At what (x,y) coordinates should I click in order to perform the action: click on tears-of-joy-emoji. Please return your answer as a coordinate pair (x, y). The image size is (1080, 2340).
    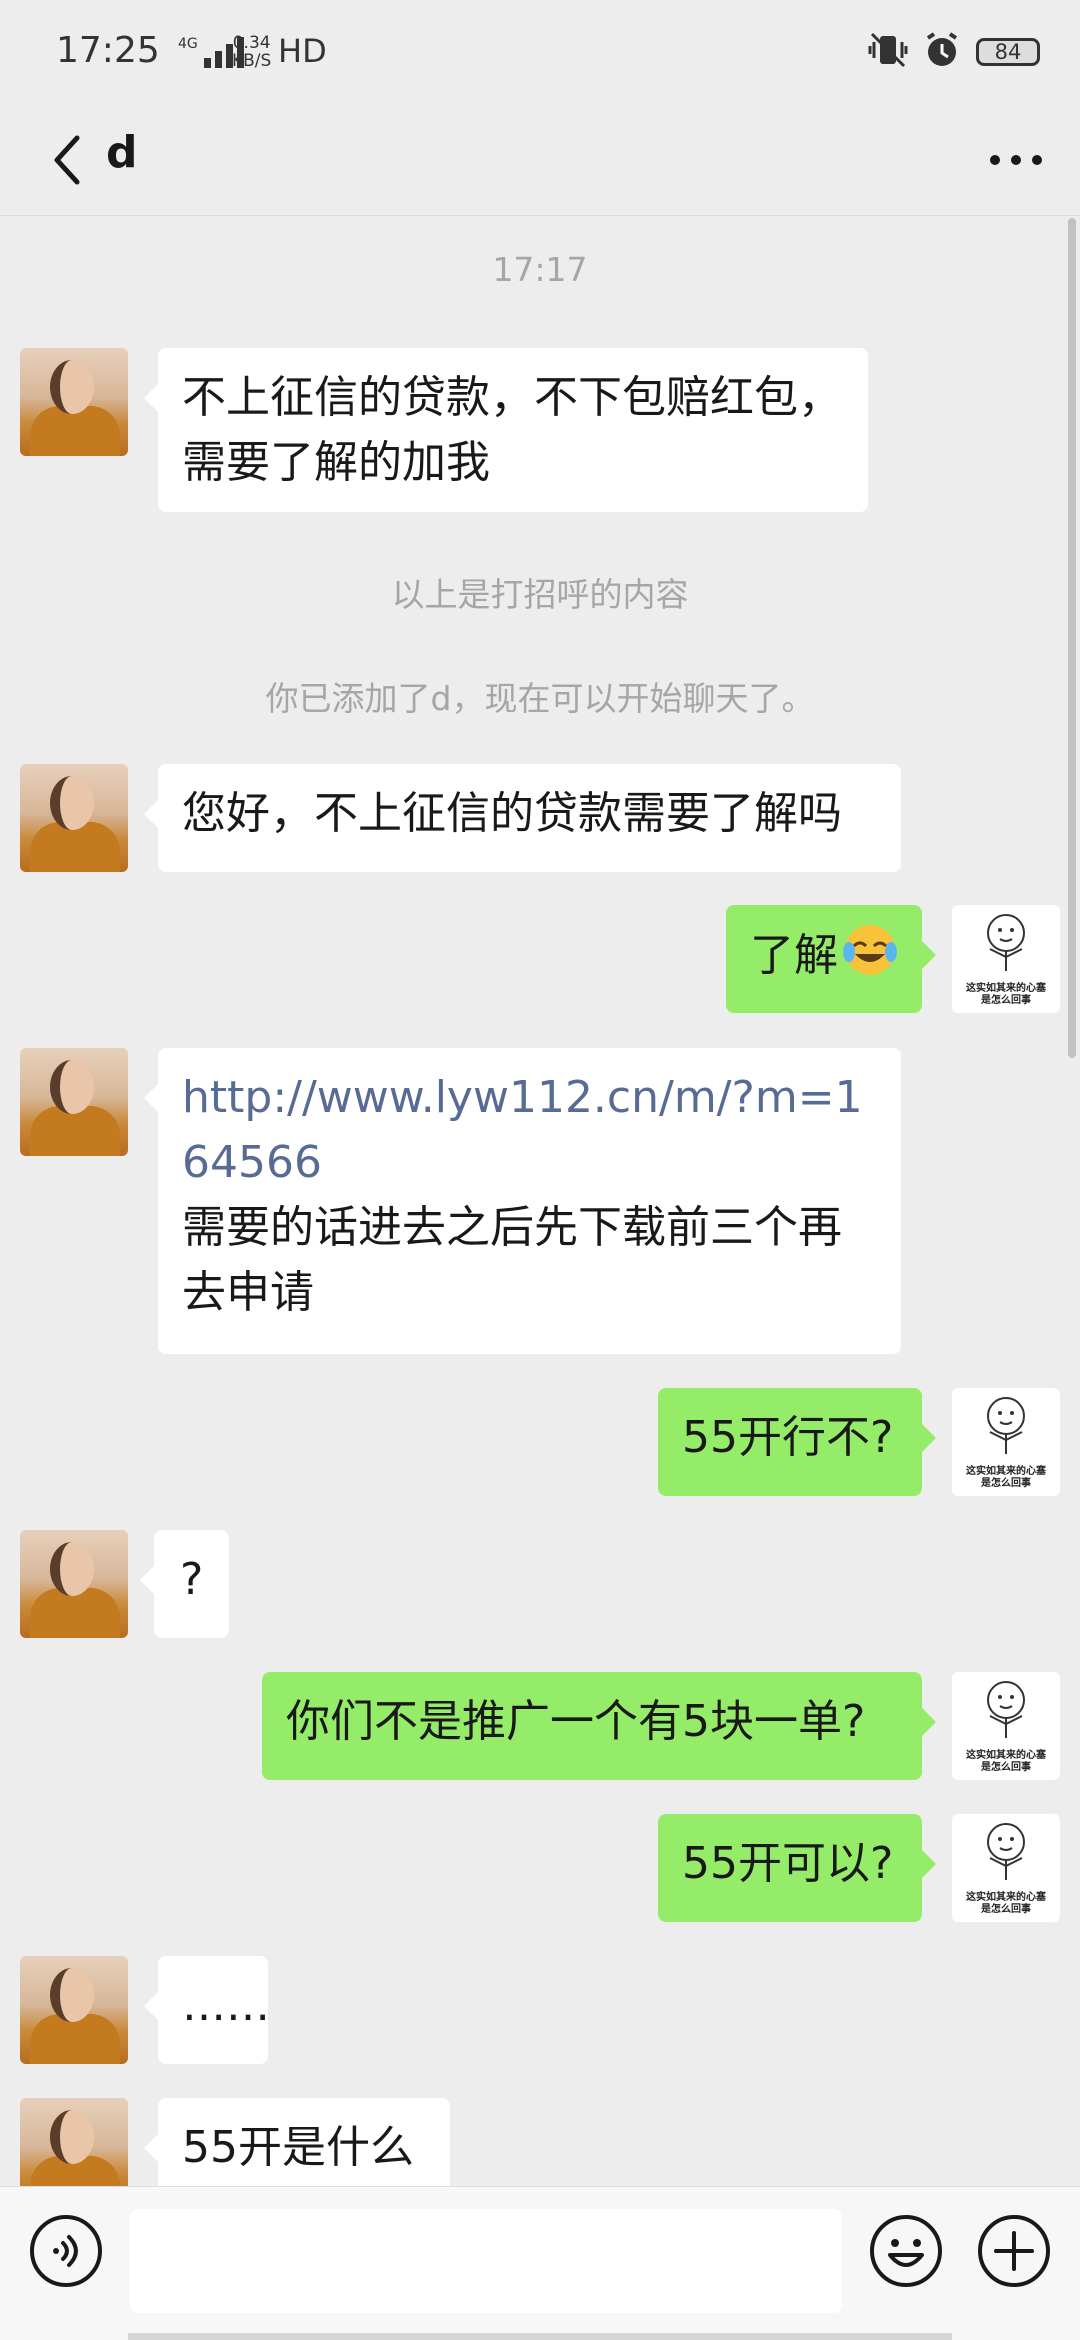
    Looking at the image, I should click on (870, 959).